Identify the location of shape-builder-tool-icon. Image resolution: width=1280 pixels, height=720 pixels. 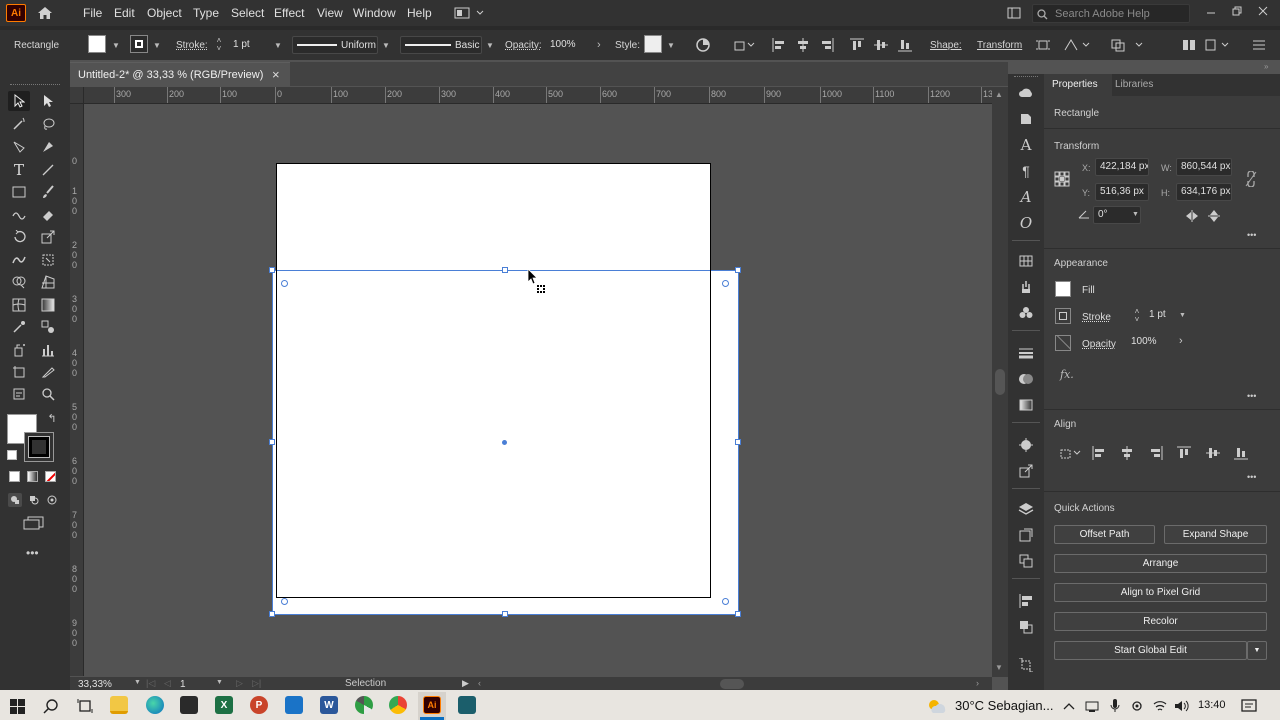
(19, 282).